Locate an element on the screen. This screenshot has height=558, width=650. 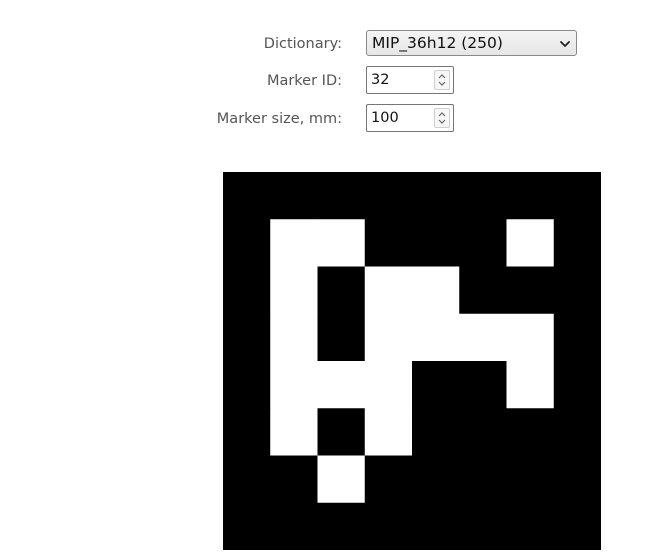
marker-size-input: 100 is located at coordinates (410, 118).